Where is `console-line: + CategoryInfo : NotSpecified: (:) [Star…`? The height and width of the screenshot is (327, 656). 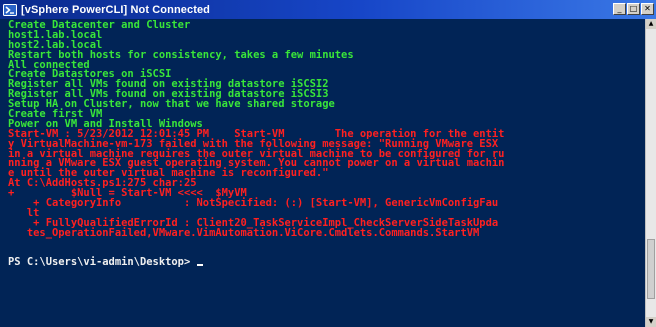
console-line: + CategoryInfo : NotSpecified: (:) [Star… is located at coordinates (326, 203).